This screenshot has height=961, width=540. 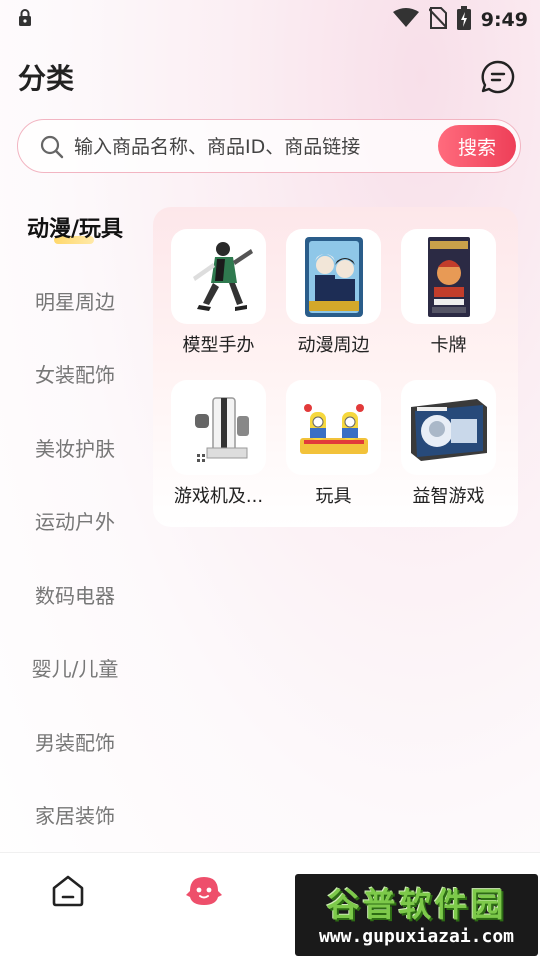 I want to click on sidebar-item-mens-fashion: 男装配饰, so click(x=75, y=742).